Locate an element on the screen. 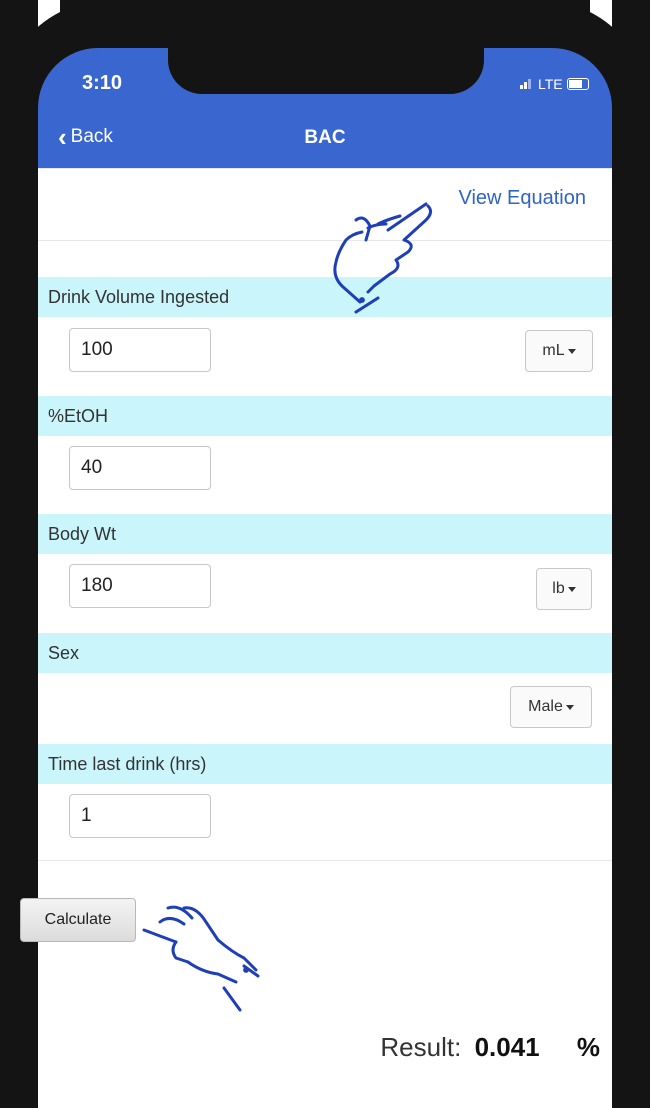 This screenshot has height=1108, width=650. network-label: LTE is located at coordinates (550, 84).